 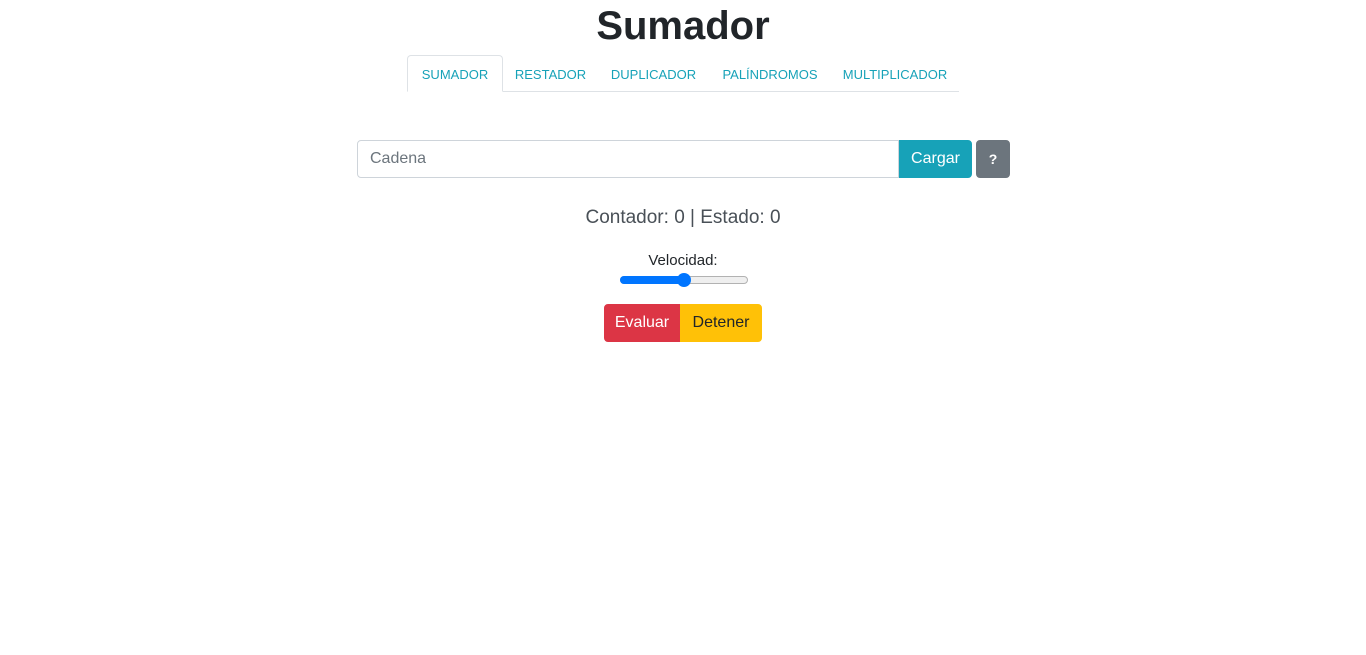 What do you see at coordinates (895, 73) in the screenshot?
I see `tab-multiplicador: MULTIPLICADOR` at bounding box center [895, 73].